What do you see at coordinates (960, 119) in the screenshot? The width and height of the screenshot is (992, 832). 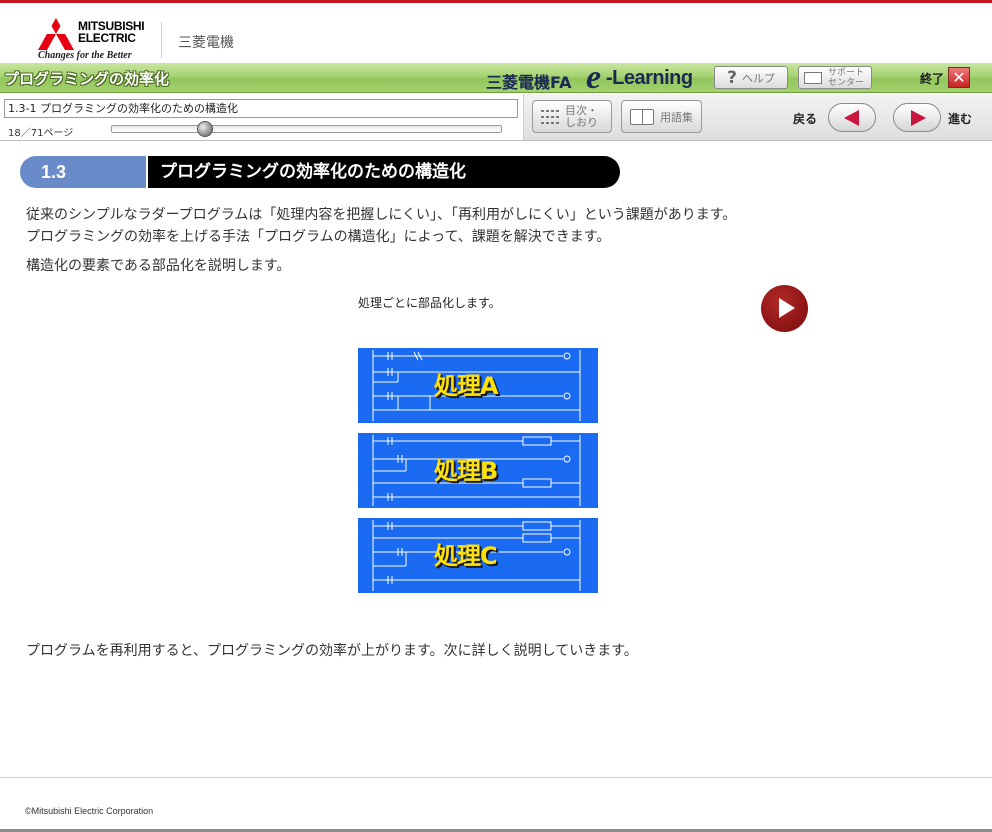 I see `next-label: 進む` at bounding box center [960, 119].